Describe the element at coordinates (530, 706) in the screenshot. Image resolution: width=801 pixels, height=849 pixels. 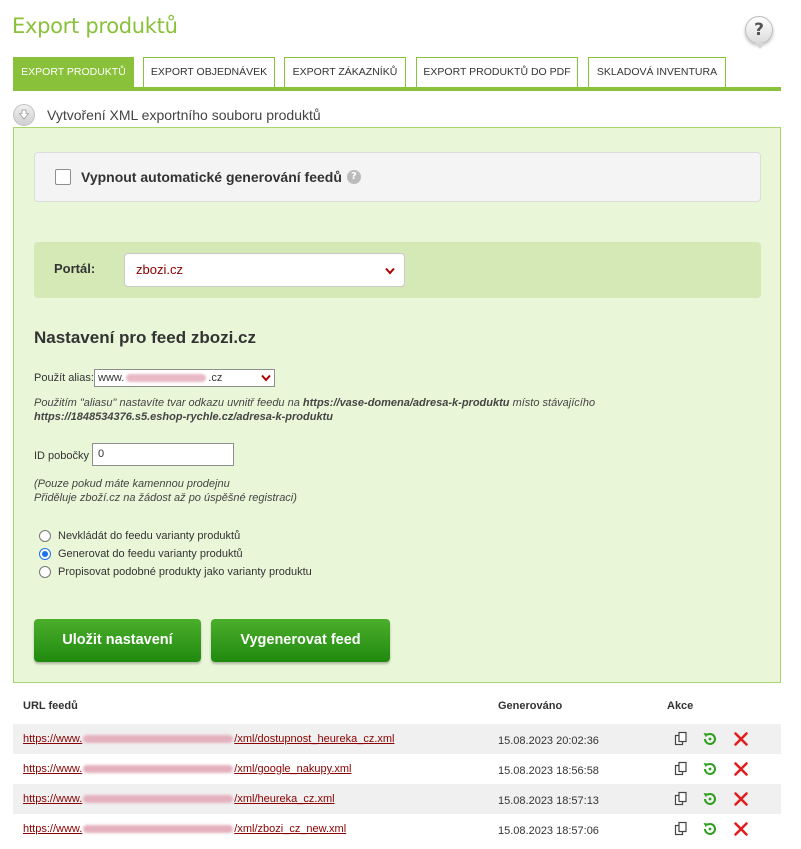
I see `column-header-generated: Generováno` at that location.